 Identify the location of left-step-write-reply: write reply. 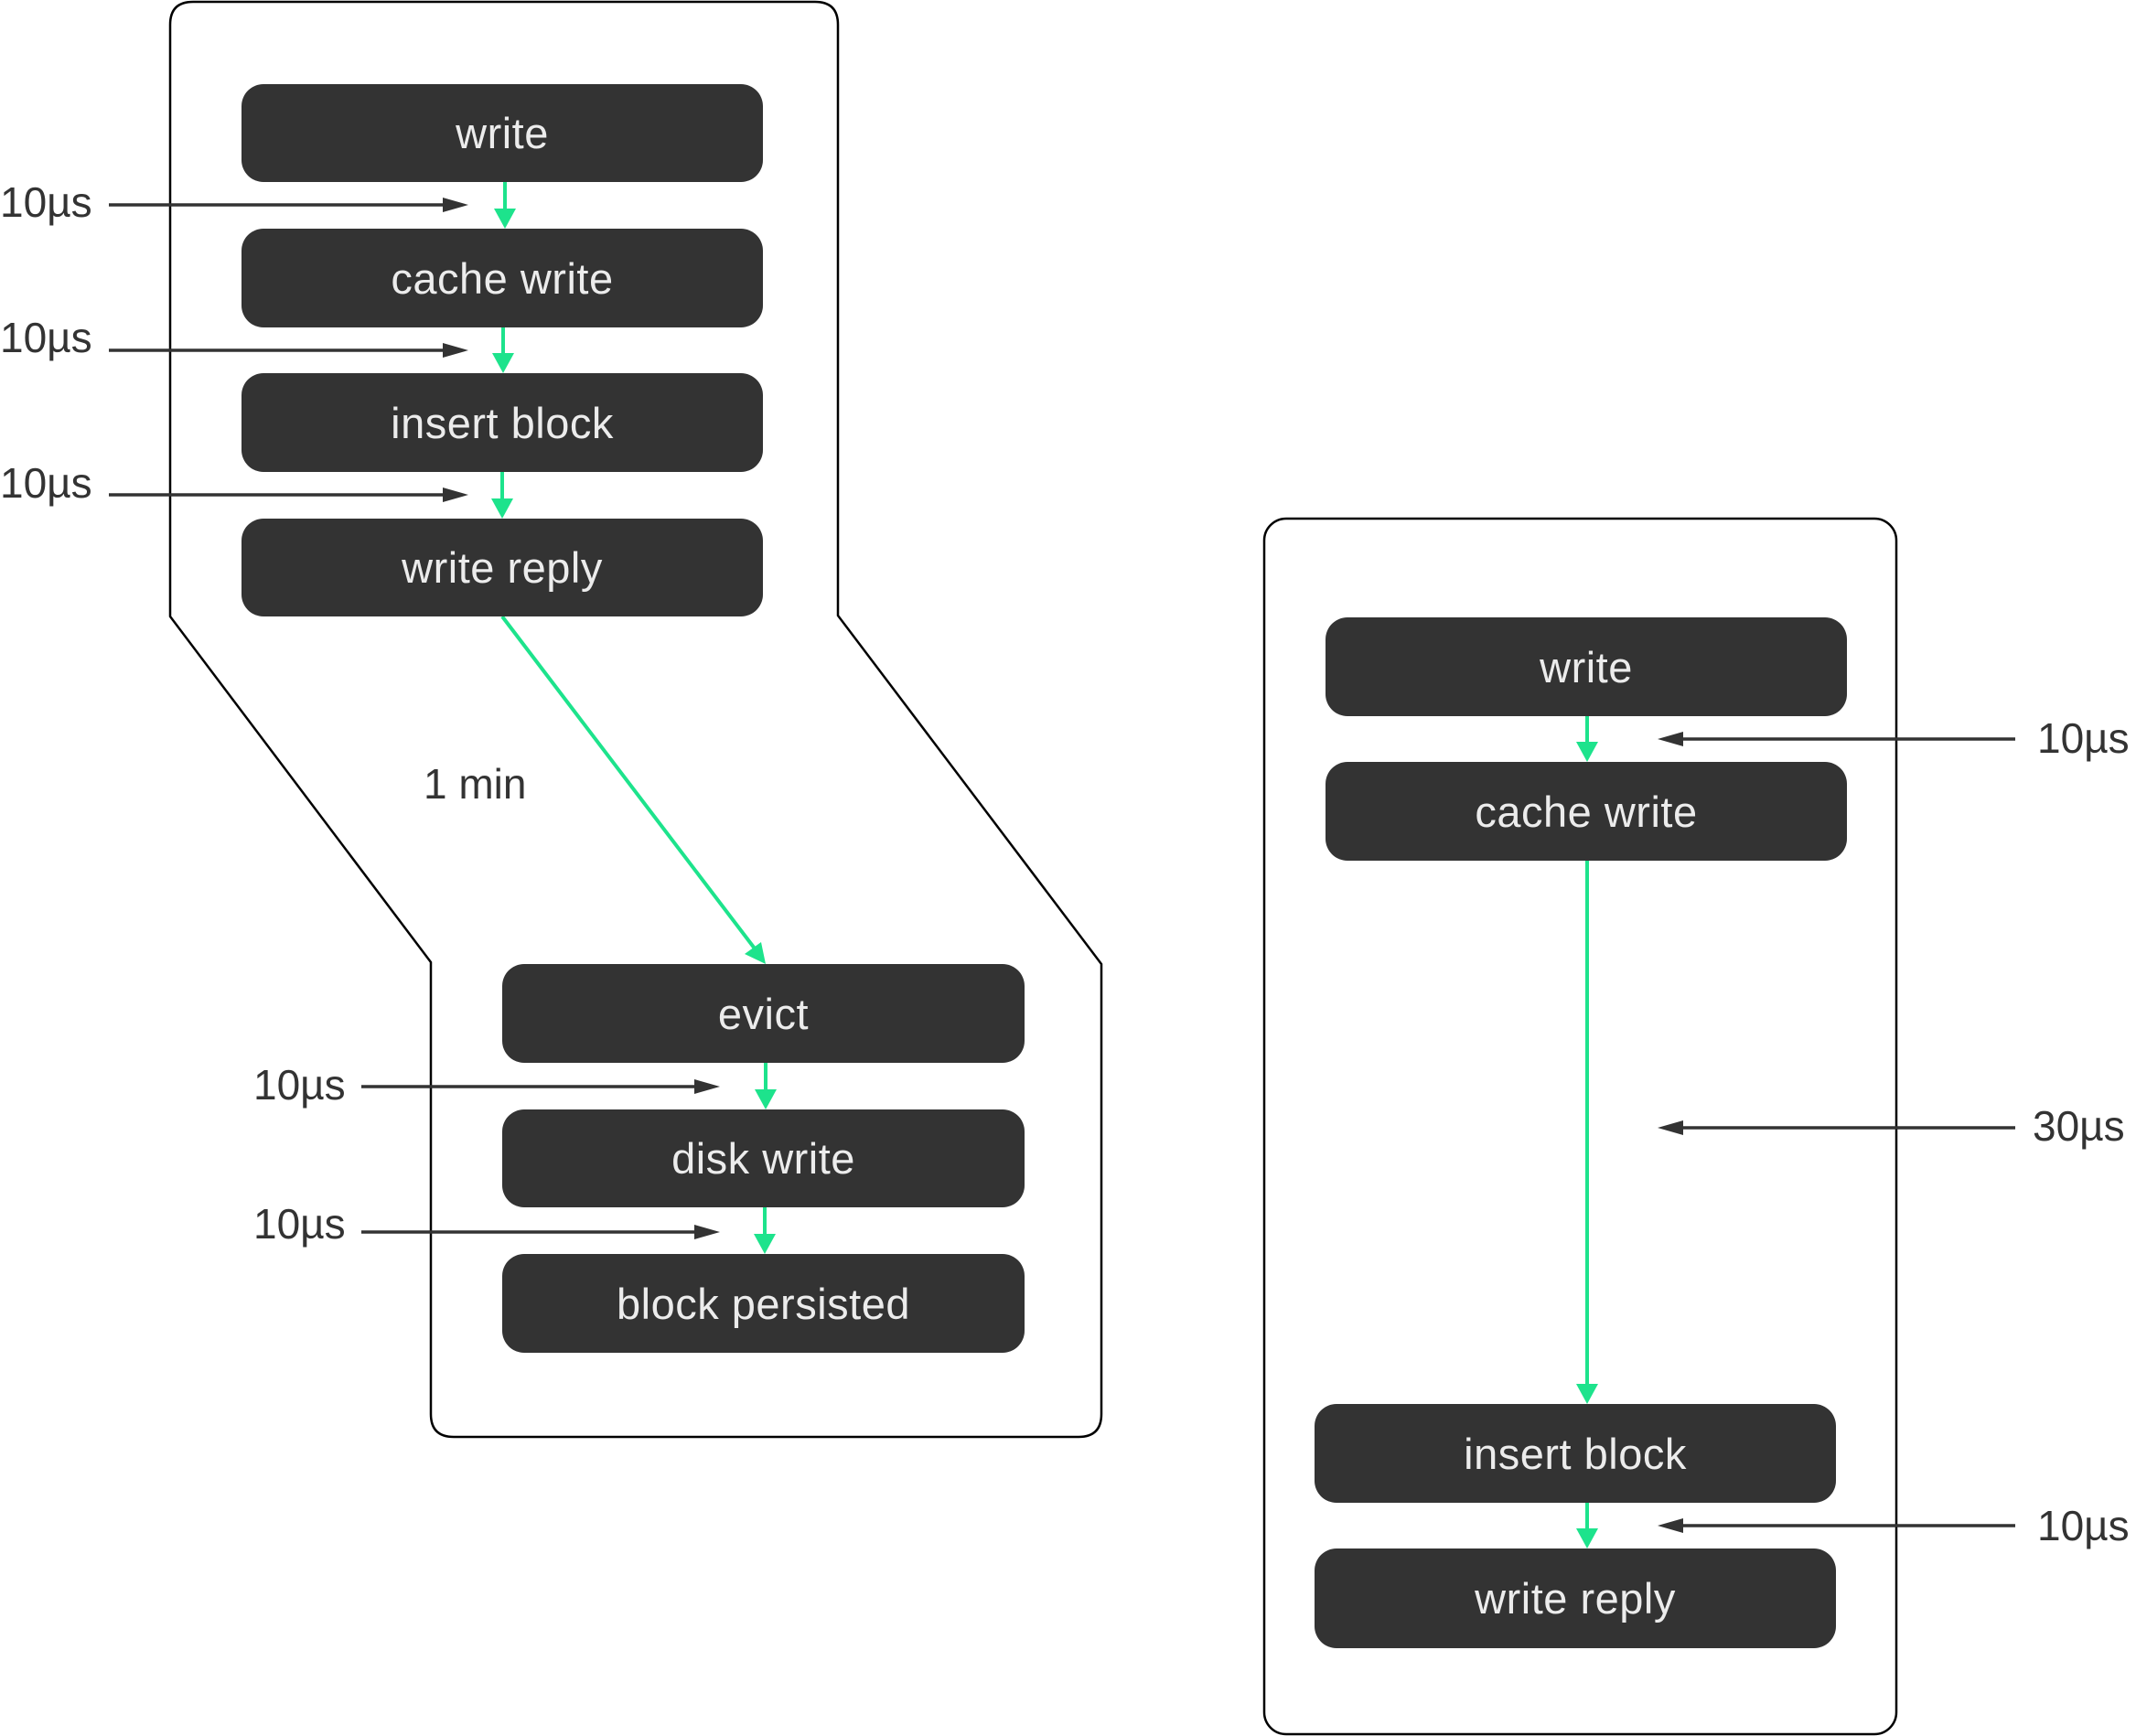
(502, 568).